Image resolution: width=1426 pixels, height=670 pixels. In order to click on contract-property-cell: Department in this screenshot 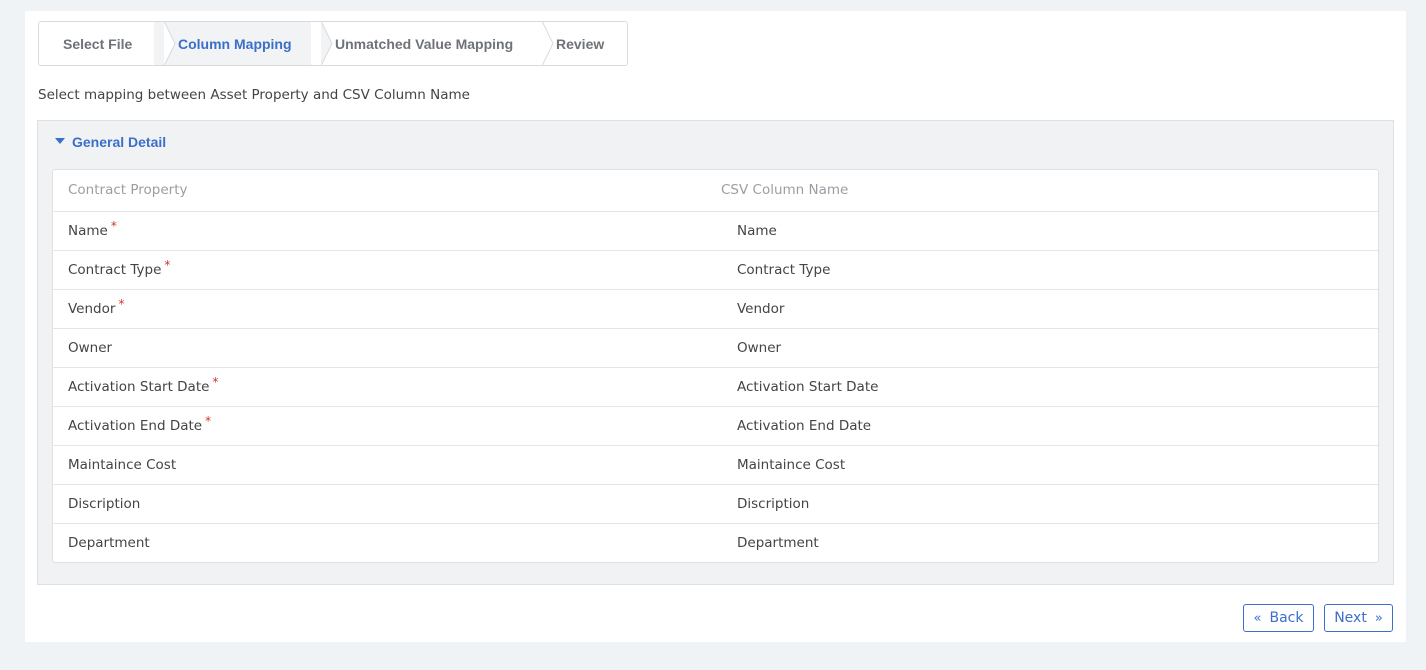, I will do `click(109, 543)`.